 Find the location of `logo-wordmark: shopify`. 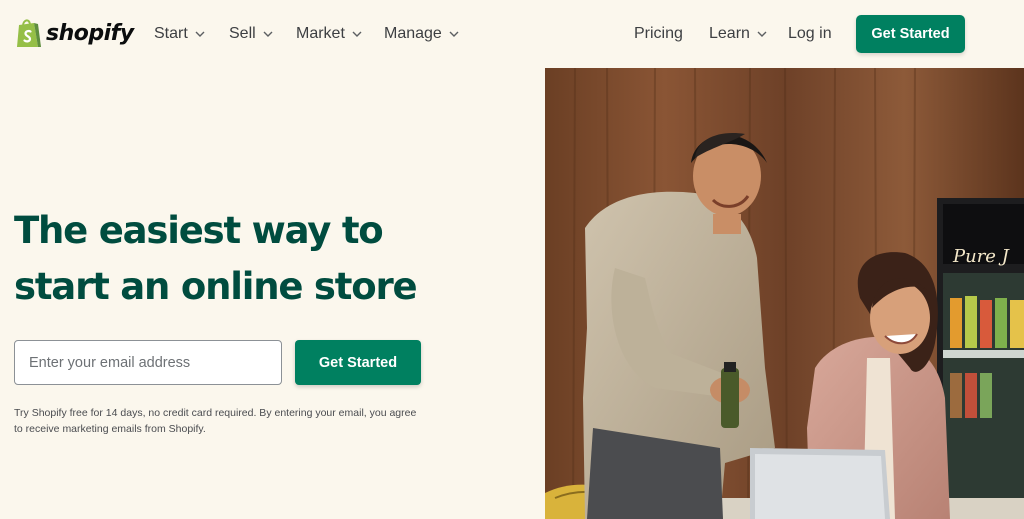

logo-wordmark: shopify is located at coordinates (90, 33).